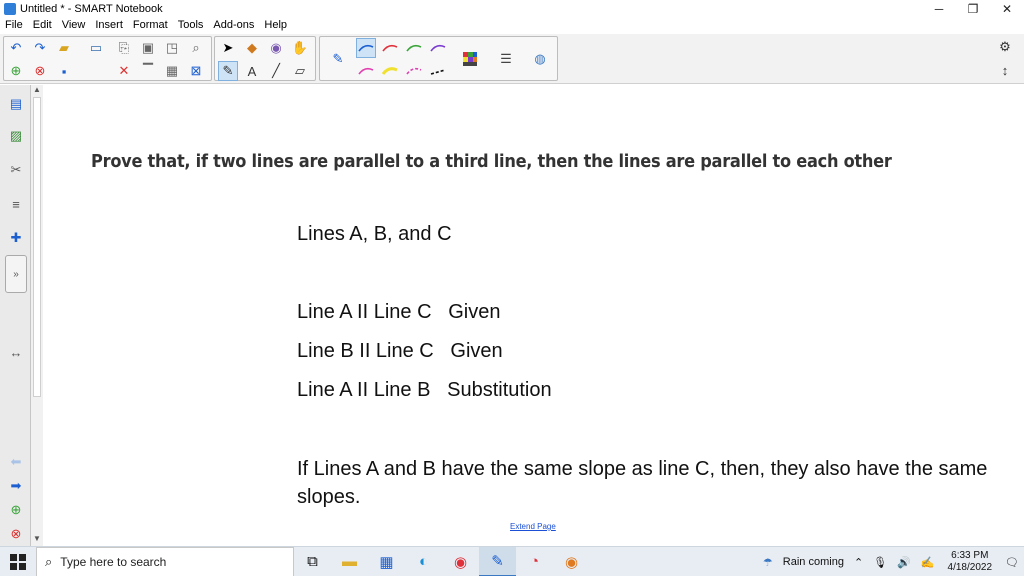  I want to click on addons-icon: ✚, so click(16, 238).